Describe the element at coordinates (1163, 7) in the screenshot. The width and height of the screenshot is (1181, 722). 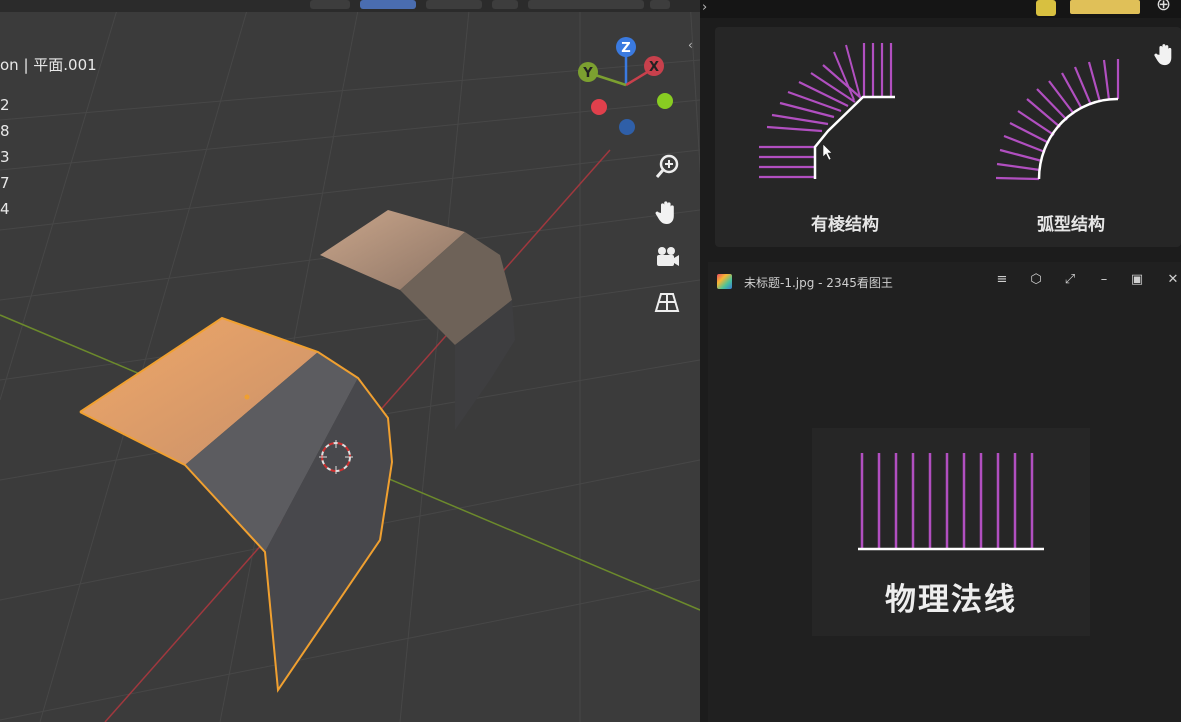
I see `zoom-plus-icon: ⊕` at that location.